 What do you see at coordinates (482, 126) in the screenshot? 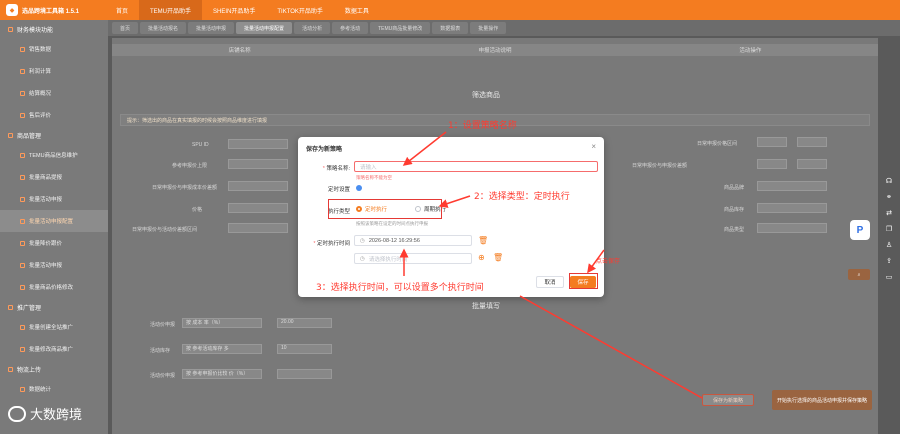
I see `annotation-step1: 1：设置策略名称` at bounding box center [482, 126].